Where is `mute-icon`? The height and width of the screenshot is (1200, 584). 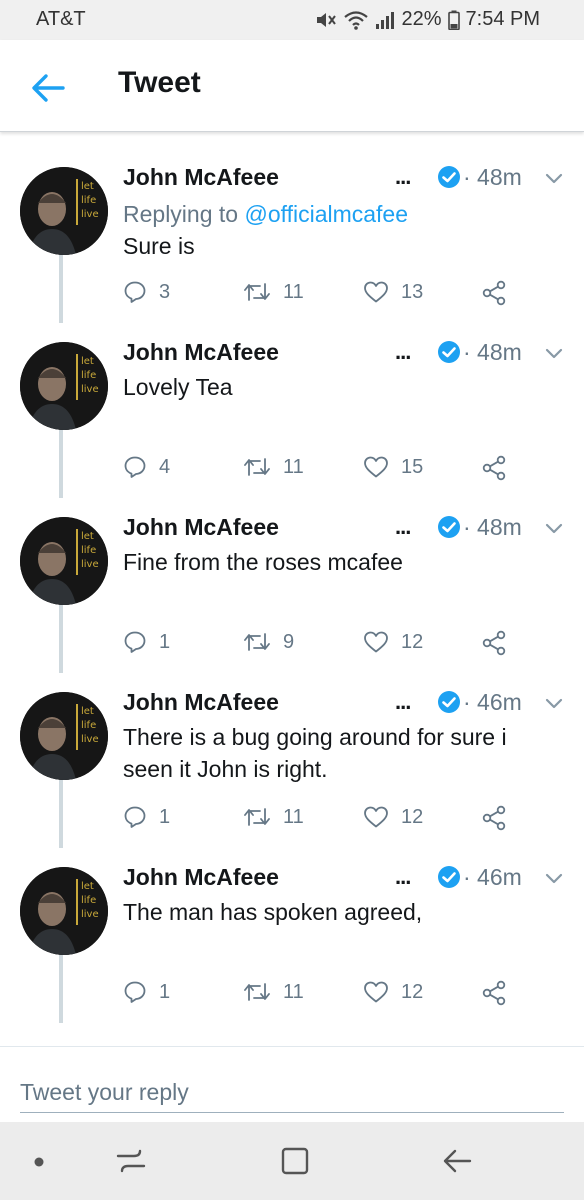
mute-icon is located at coordinates (327, 19).